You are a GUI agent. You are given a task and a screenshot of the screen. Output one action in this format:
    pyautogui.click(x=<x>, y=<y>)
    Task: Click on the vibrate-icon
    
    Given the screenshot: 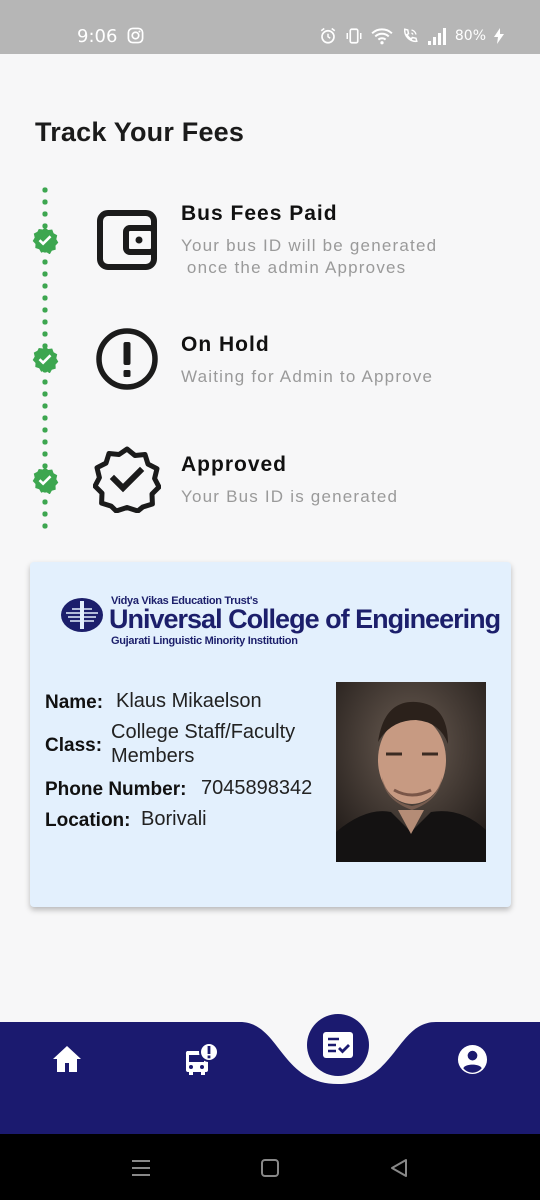 What is the action you would take?
    pyautogui.click(x=354, y=36)
    